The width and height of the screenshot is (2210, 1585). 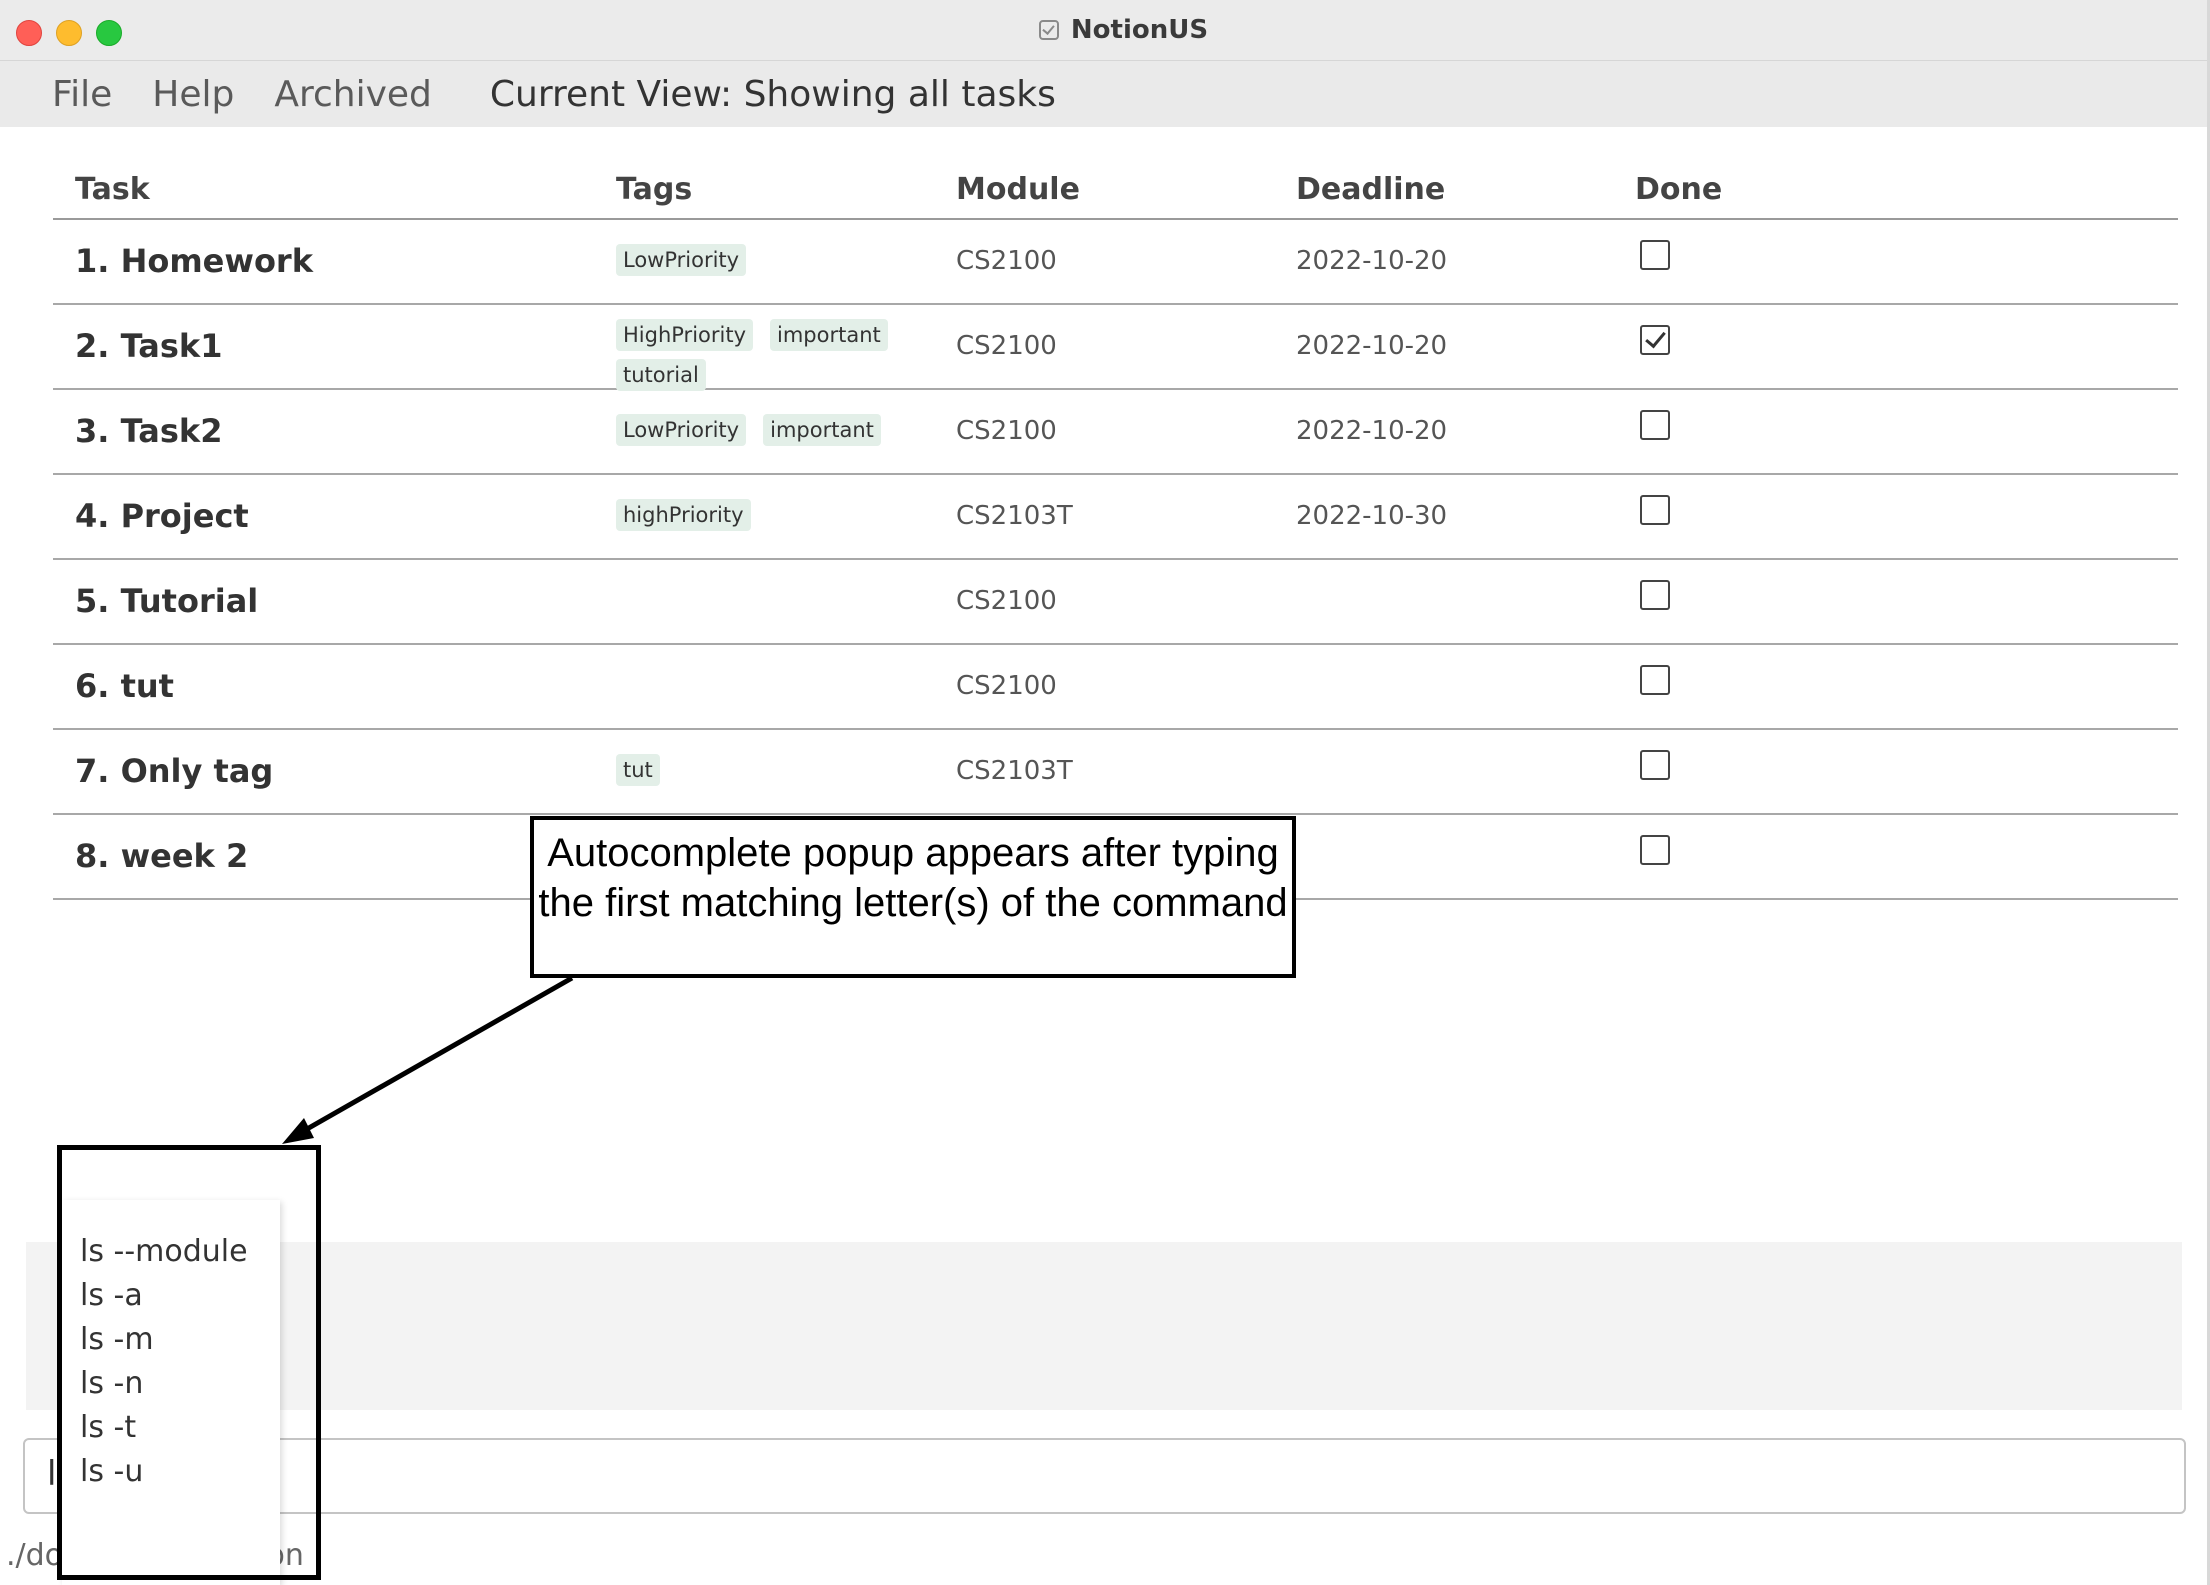 I want to click on annotation-highlight-box, so click(x=189, y=1362).